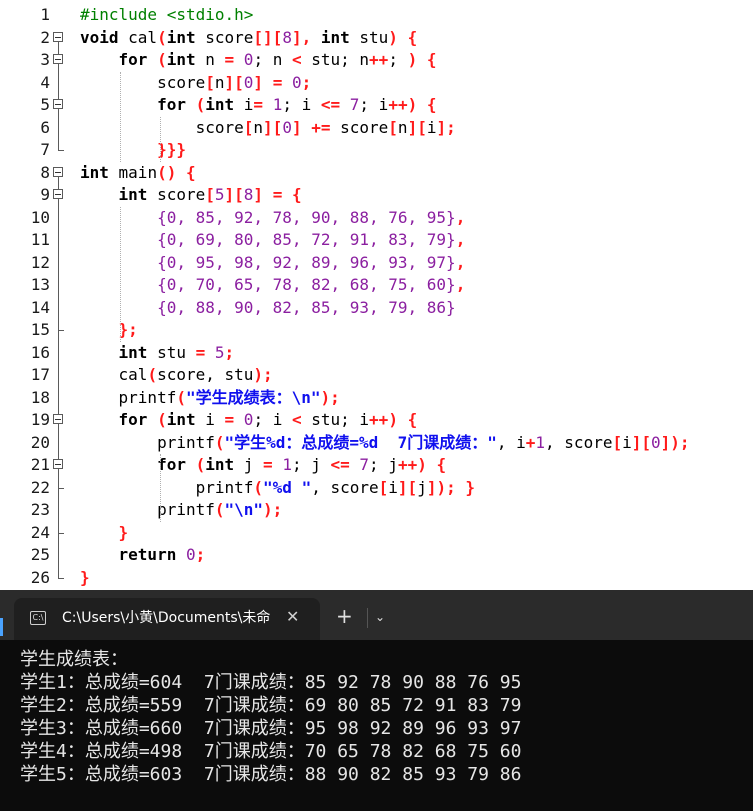  What do you see at coordinates (272, 263) in the screenshot?
I see `code-text: {0, 95, 98, 92, 89, 96, 93, 97},` at bounding box center [272, 263].